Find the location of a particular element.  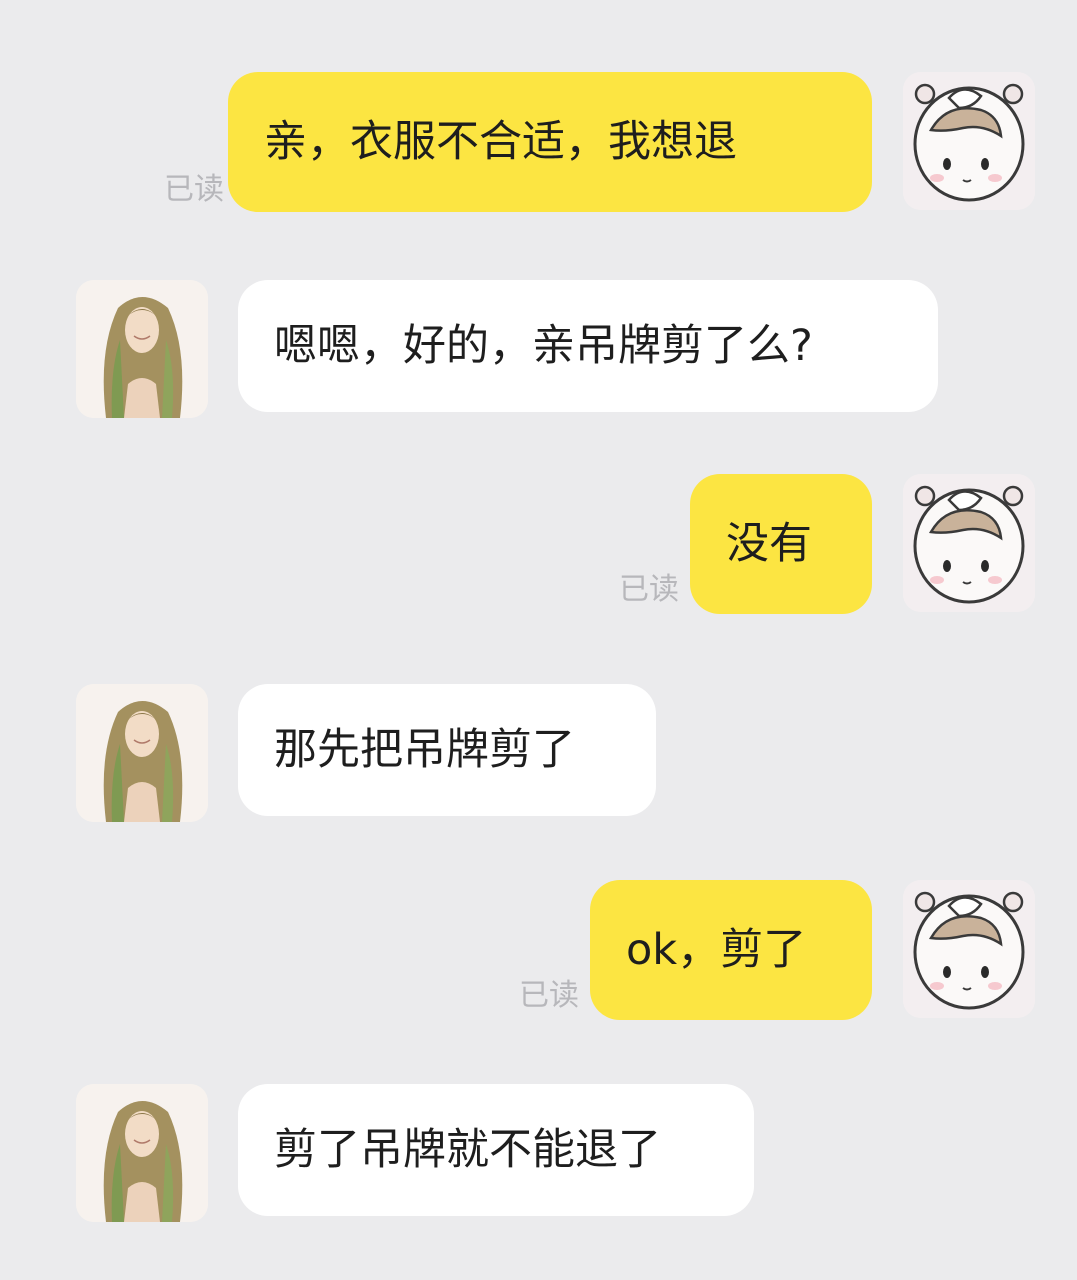

message-bubble-other: 嗯嗯，好的，亲吊牌剪了么? is located at coordinates (588, 346).